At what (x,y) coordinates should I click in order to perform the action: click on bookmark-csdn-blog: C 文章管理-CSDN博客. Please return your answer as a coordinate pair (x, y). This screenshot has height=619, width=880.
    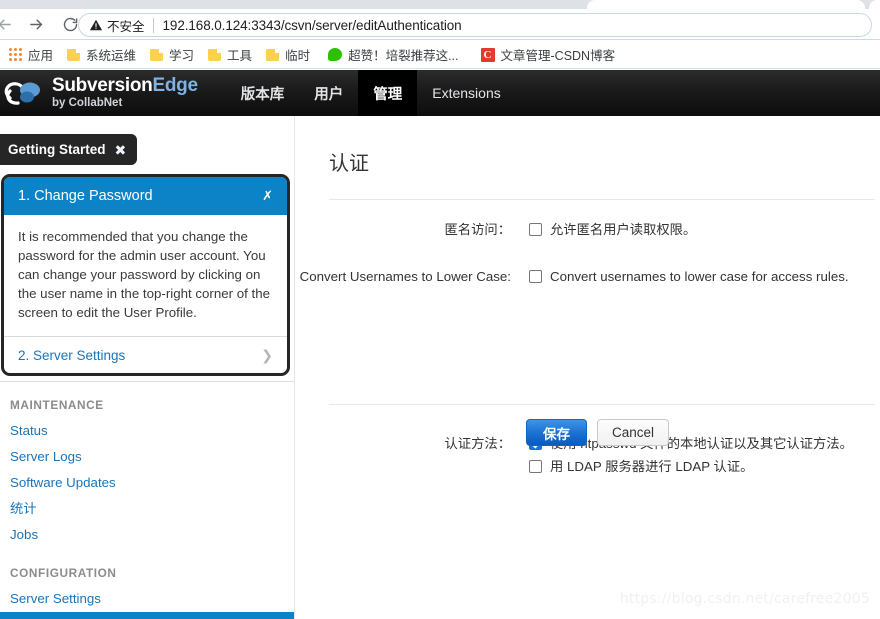
    Looking at the image, I should click on (548, 55).